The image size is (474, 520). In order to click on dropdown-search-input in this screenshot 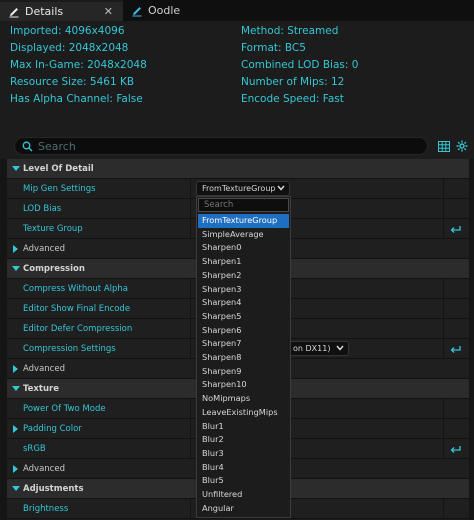, I will do `click(244, 205)`.